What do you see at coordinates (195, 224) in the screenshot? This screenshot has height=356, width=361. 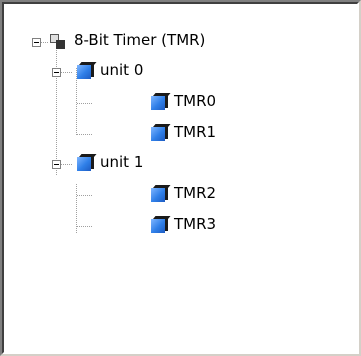 I see `tree-node-label: TMR3` at bounding box center [195, 224].